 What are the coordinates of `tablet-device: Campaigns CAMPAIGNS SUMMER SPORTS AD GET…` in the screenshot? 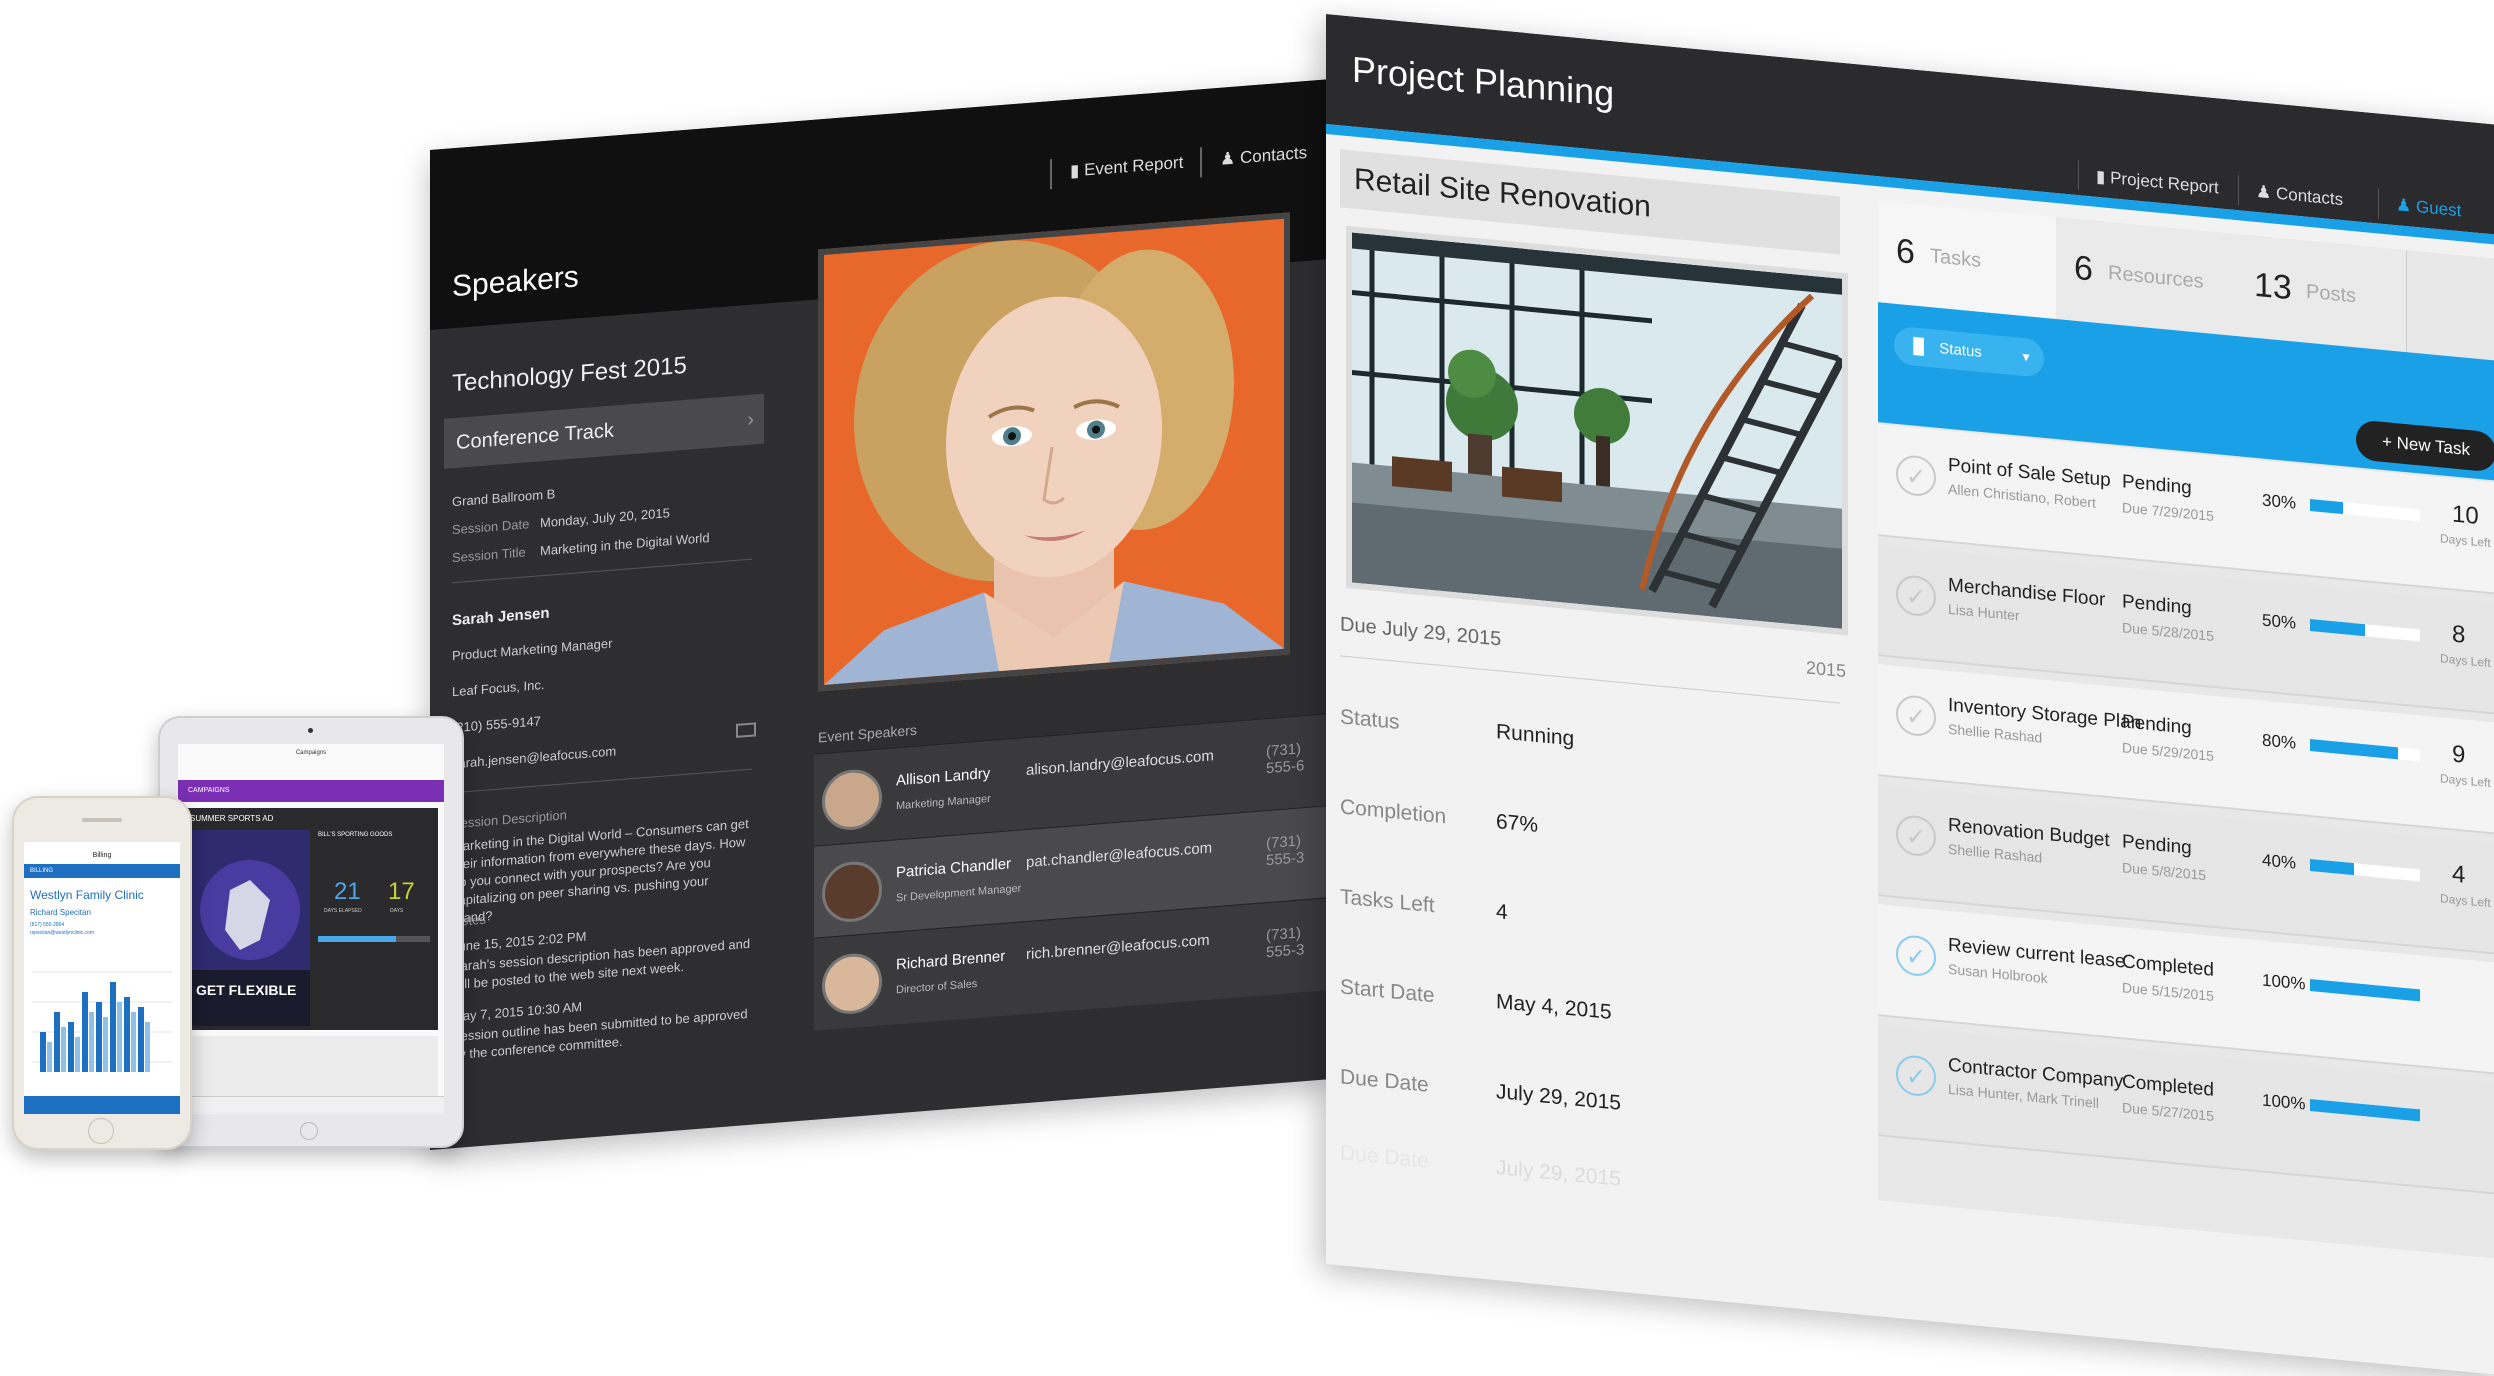 It's located at (311, 932).